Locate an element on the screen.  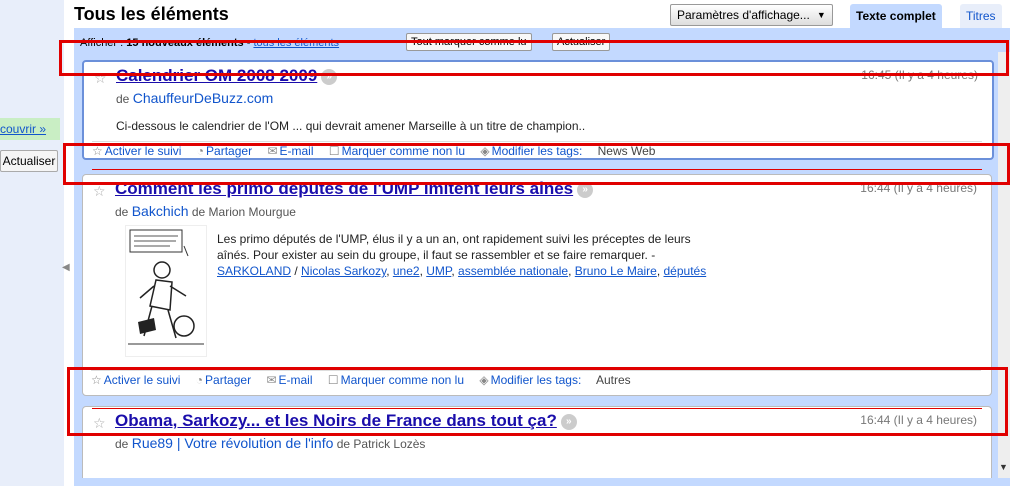
display-settings-dropdown: Paramètres d'affichage... ▼ is located at coordinates (751, 15).